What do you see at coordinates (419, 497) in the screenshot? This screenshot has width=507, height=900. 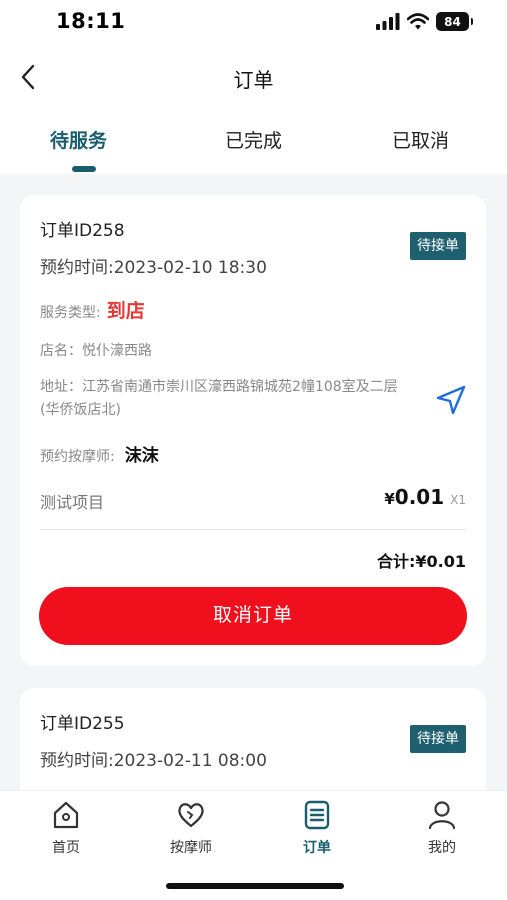 I see `item-amount: 0.01` at bounding box center [419, 497].